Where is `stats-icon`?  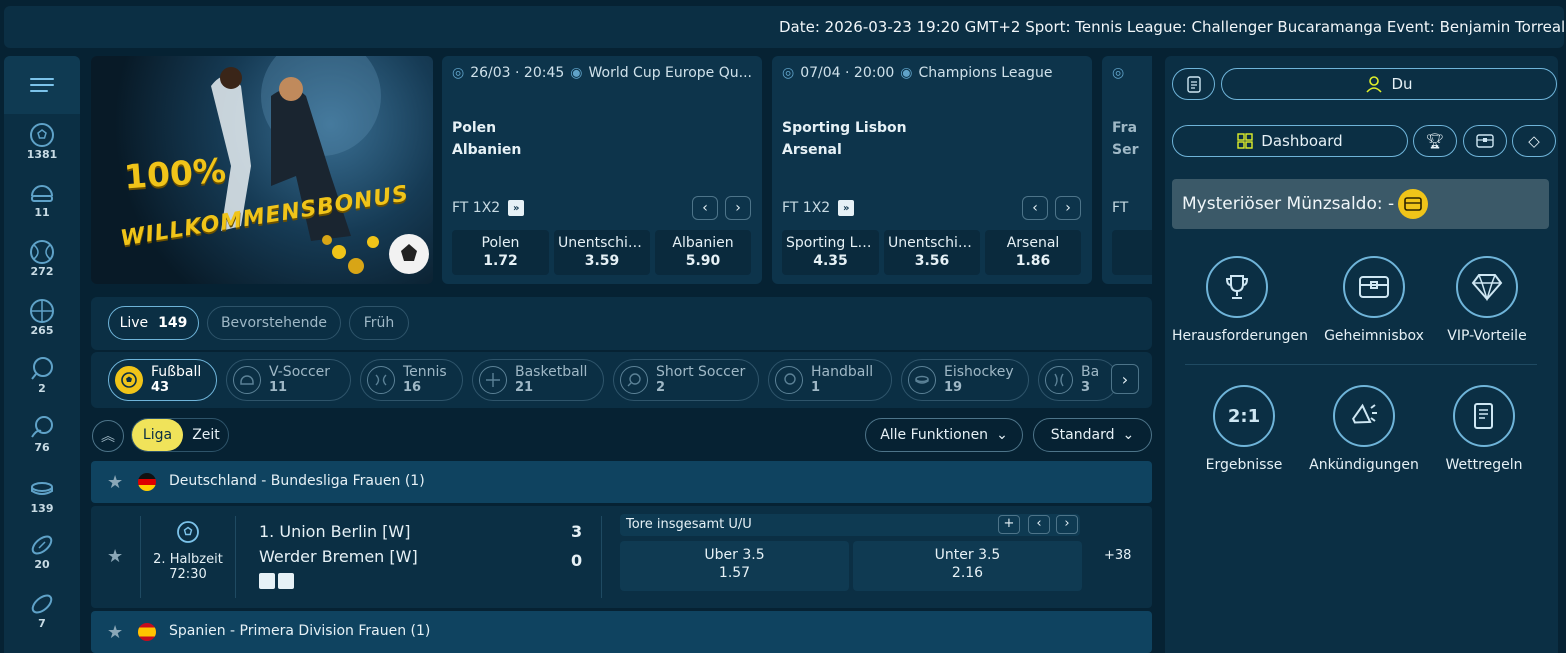
stats-icon is located at coordinates (267, 581).